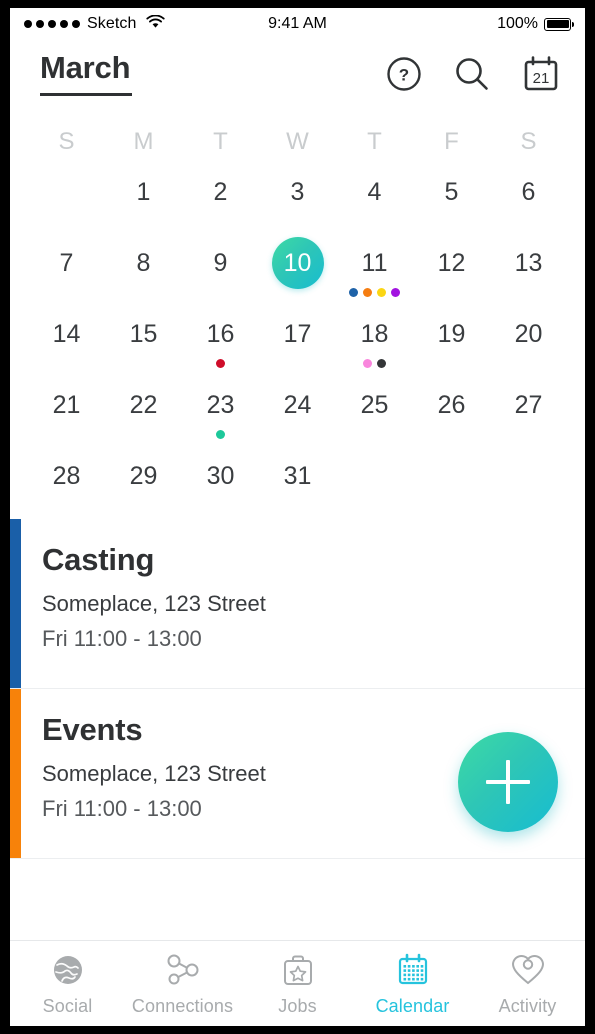  I want to click on calendar-day-27: 27, so click(528, 412).